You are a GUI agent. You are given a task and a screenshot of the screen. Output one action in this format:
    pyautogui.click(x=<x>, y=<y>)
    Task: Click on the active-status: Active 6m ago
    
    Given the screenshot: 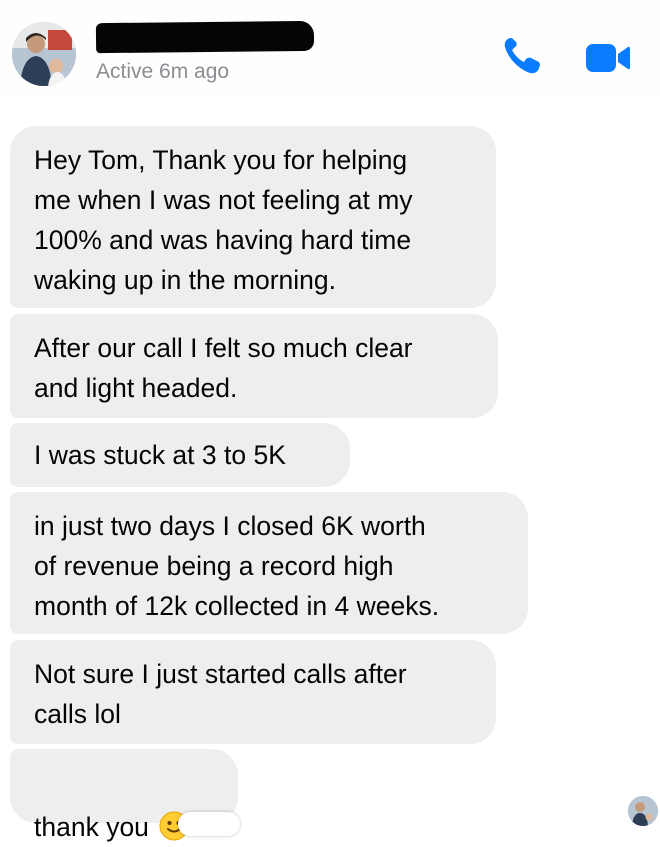 What is the action you would take?
    pyautogui.click(x=163, y=71)
    